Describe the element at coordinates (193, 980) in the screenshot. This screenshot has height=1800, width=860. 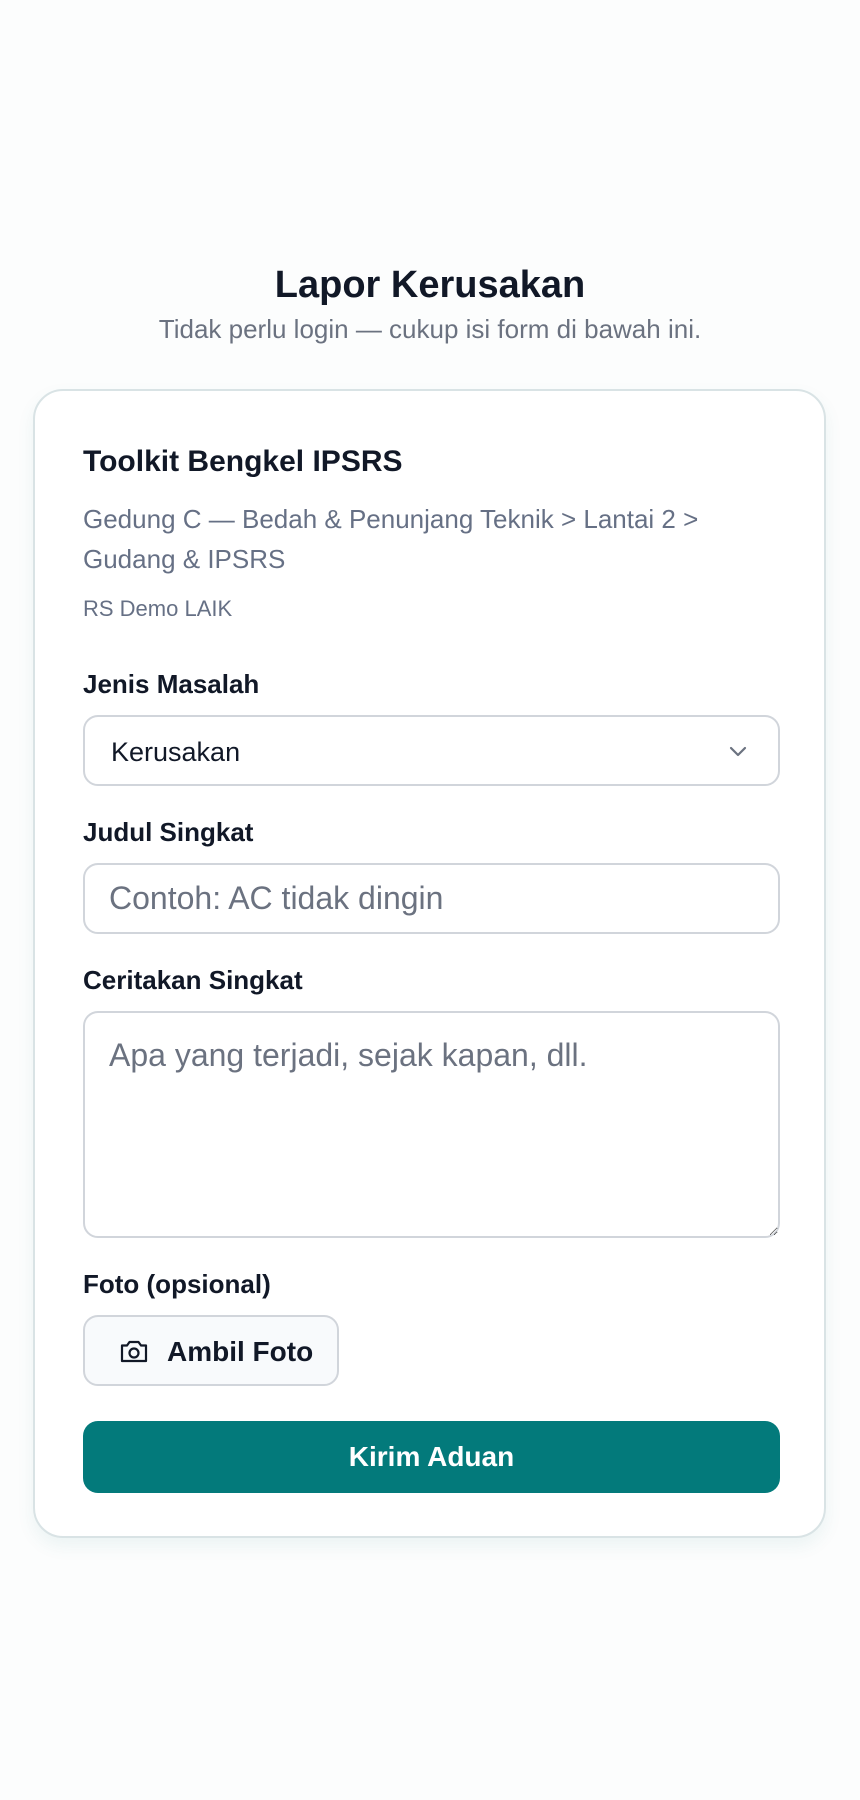
I see `description-label: Ceritakan Singkat` at that location.